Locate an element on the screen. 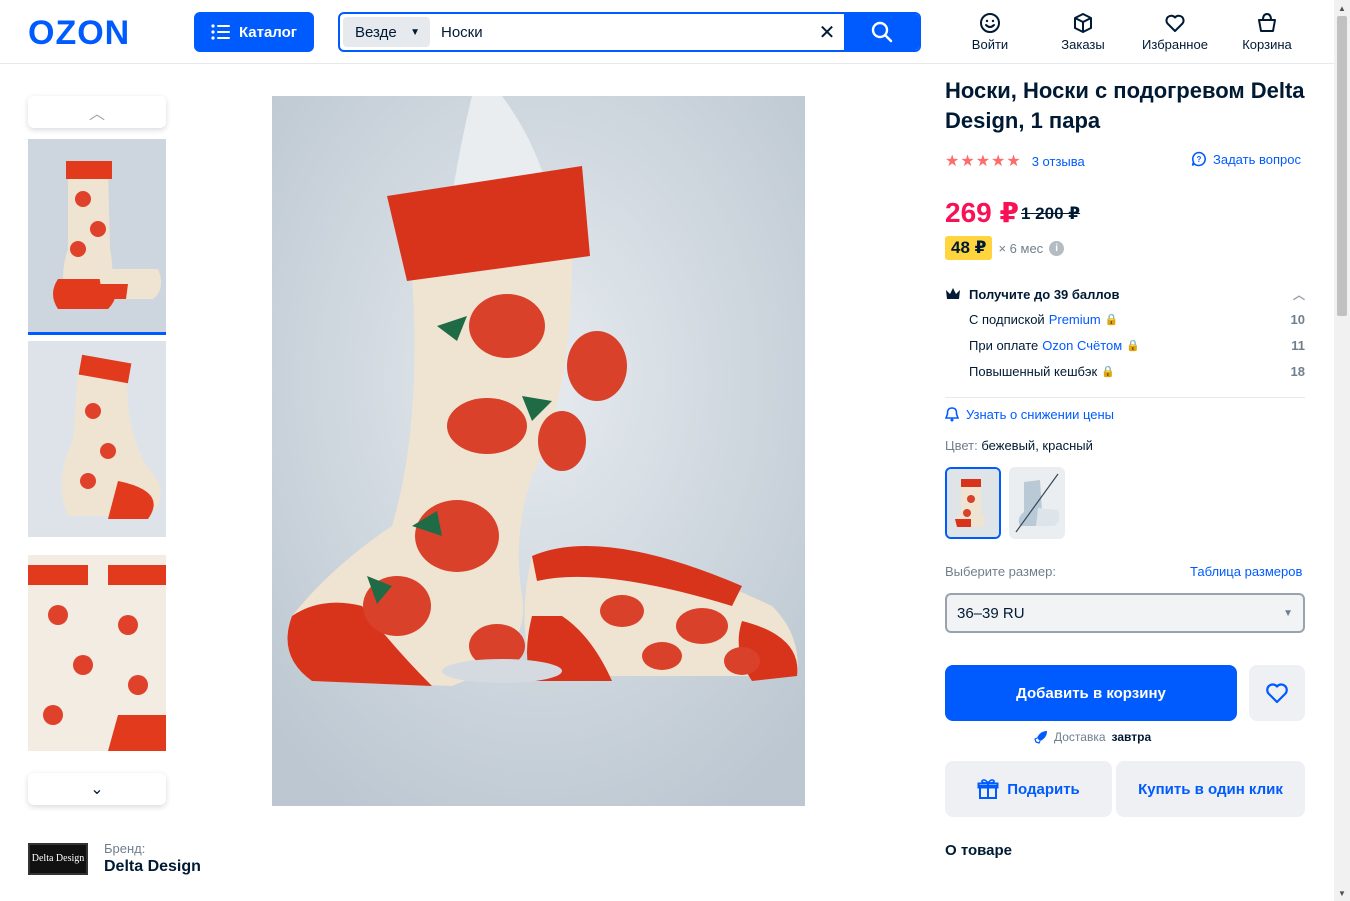  points-row-label: При оплате is located at coordinates (1004, 345).